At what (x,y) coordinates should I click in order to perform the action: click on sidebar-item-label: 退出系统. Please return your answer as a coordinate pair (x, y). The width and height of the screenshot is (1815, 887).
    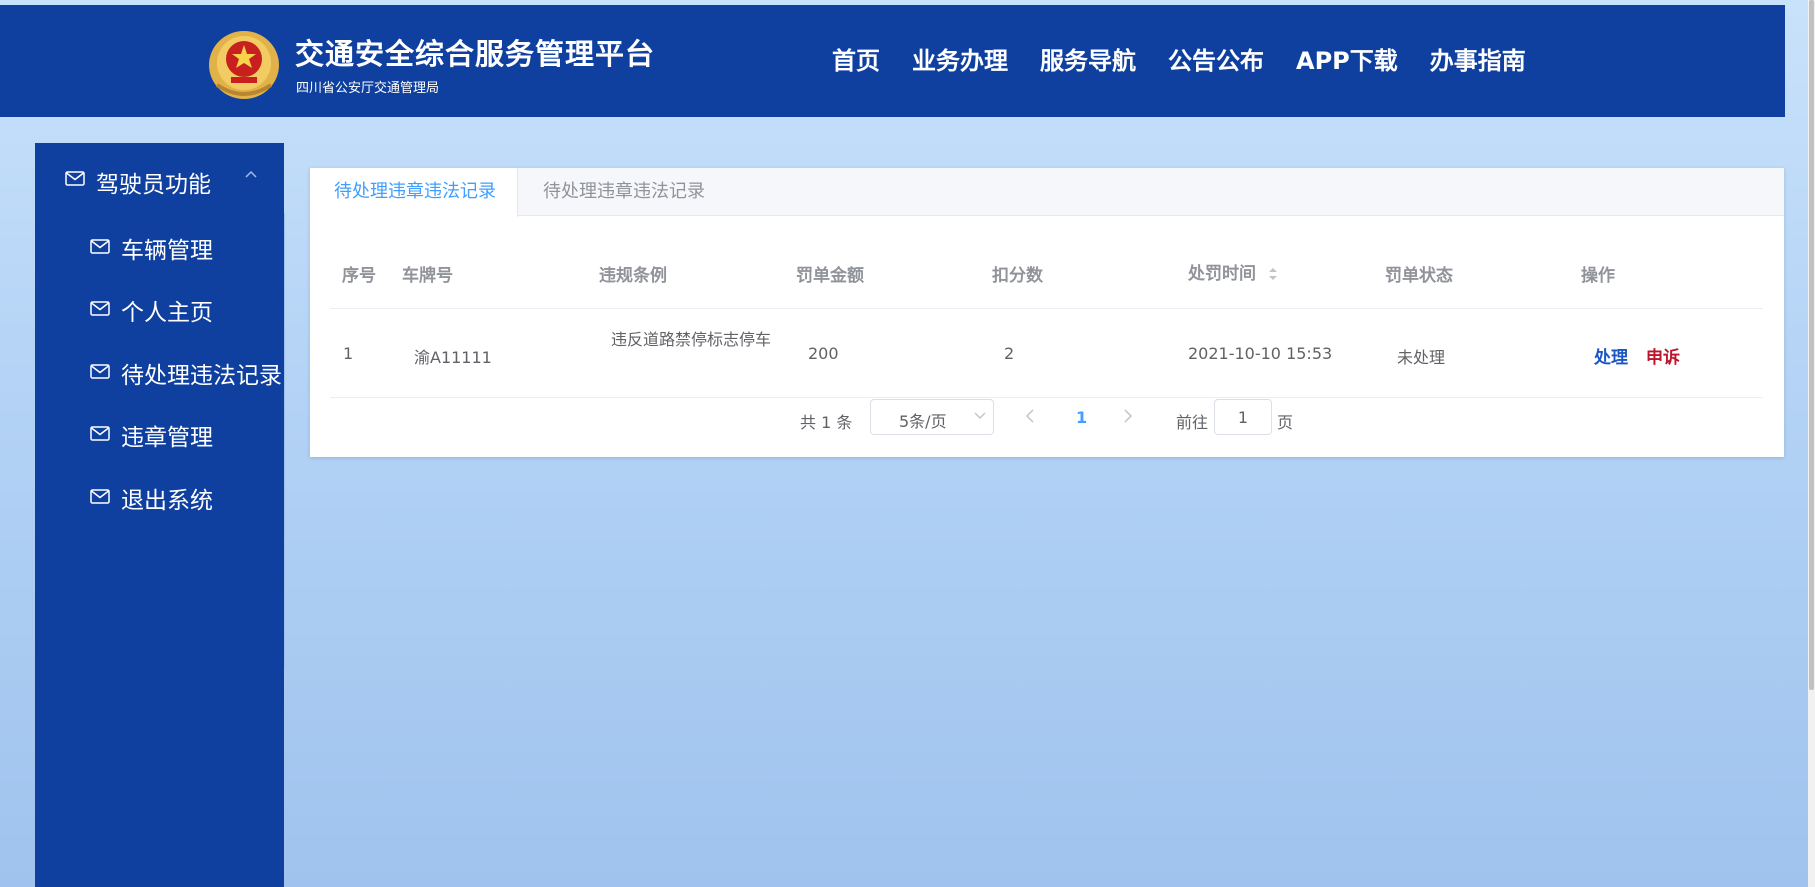
    Looking at the image, I should click on (167, 501).